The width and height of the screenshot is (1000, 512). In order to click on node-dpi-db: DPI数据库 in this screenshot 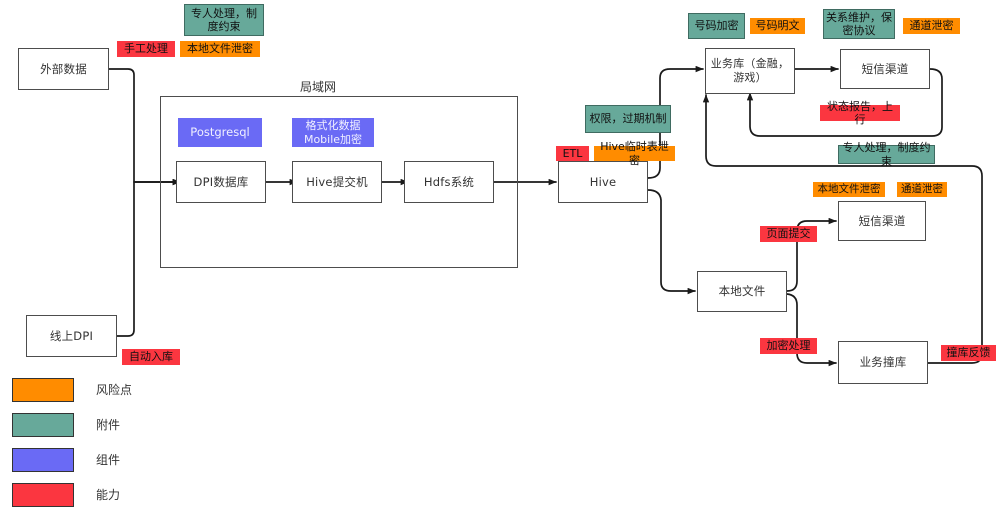, I will do `click(221, 182)`.